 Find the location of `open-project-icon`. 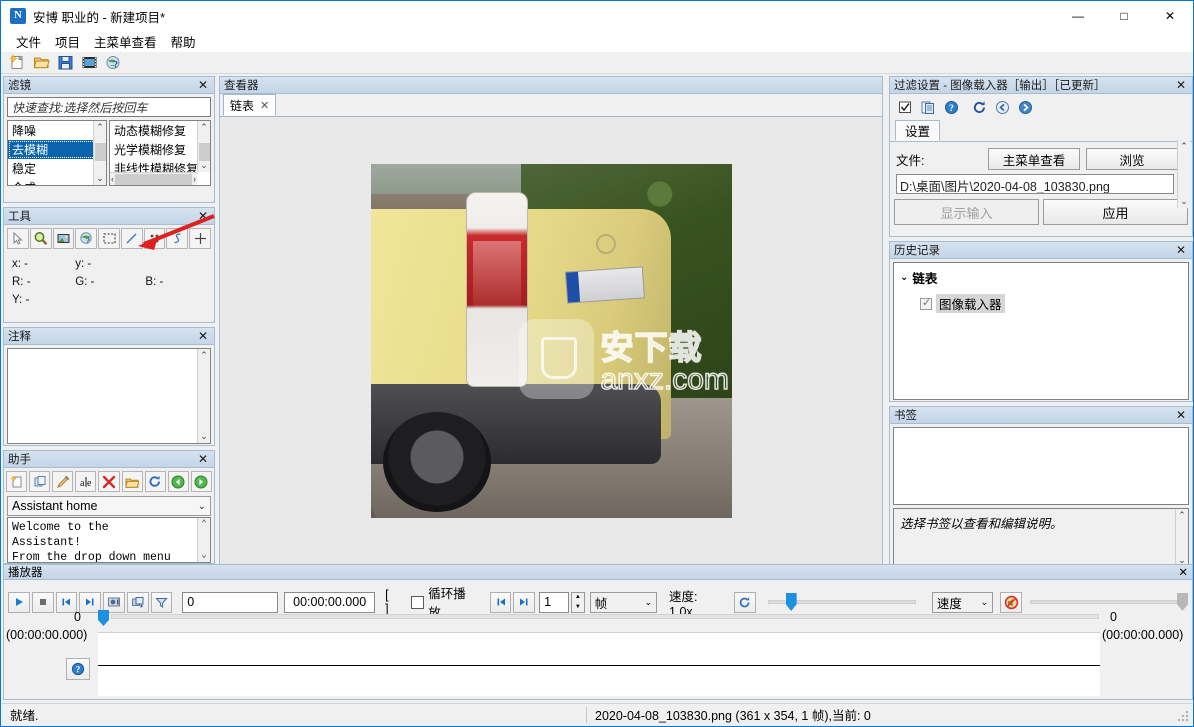

open-project-icon is located at coordinates (41, 63).